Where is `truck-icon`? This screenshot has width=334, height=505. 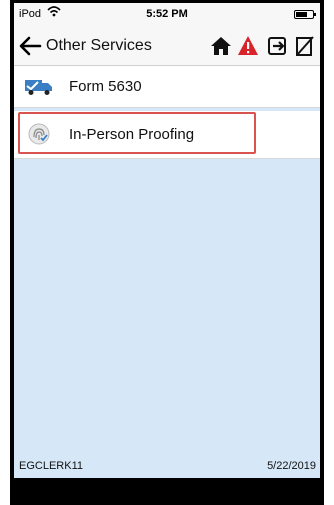
truck-icon is located at coordinates (38, 87).